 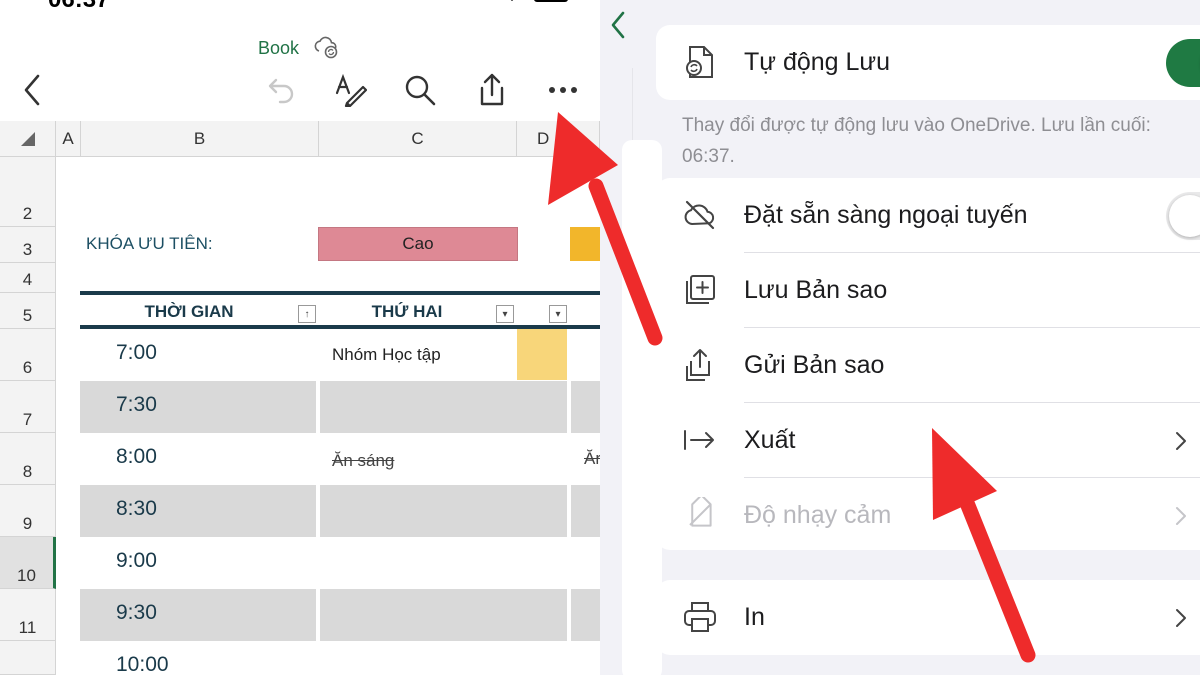 I want to click on row-header-6: 6, so click(x=28, y=355).